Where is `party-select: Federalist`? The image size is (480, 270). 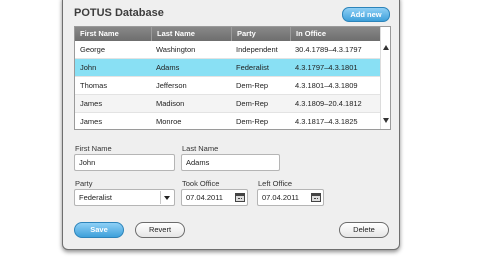
party-select: Federalist is located at coordinates (124, 197).